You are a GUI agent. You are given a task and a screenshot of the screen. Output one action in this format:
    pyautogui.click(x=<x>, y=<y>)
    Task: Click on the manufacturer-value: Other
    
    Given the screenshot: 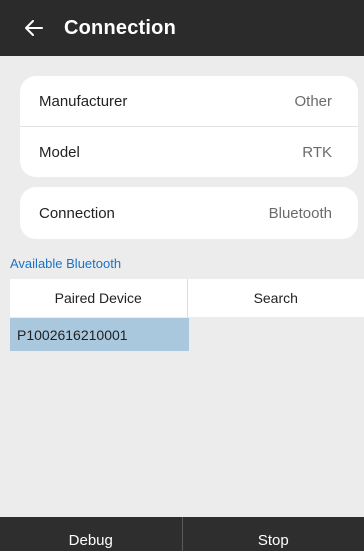 What is the action you would take?
    pyautogui.click(x=313, y=101)
    